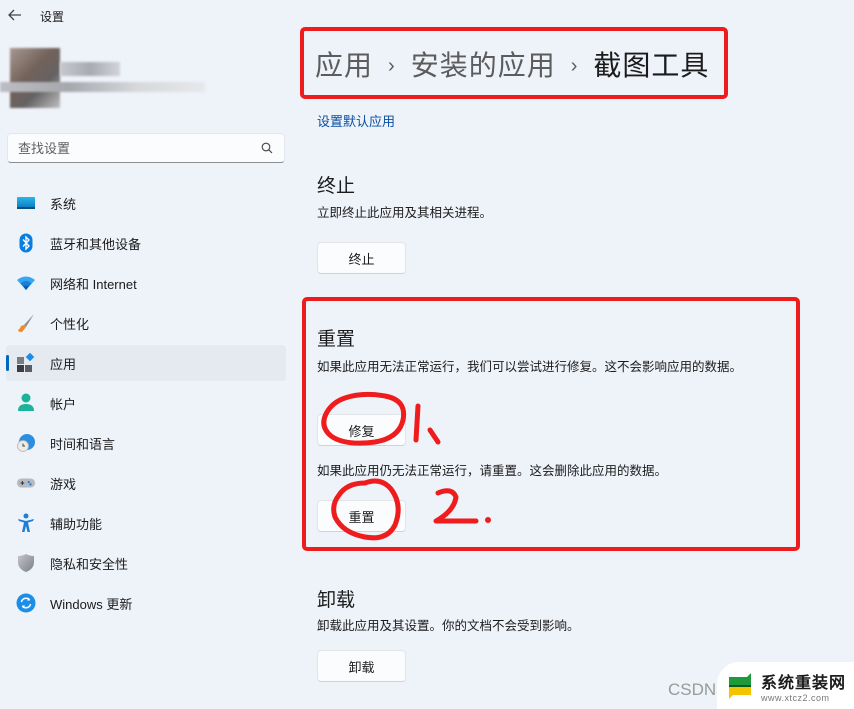 The image size is (854, 709). Describe the element at coordinates (26, 443) in the screenshot. I see `time-language-icon` at that location.